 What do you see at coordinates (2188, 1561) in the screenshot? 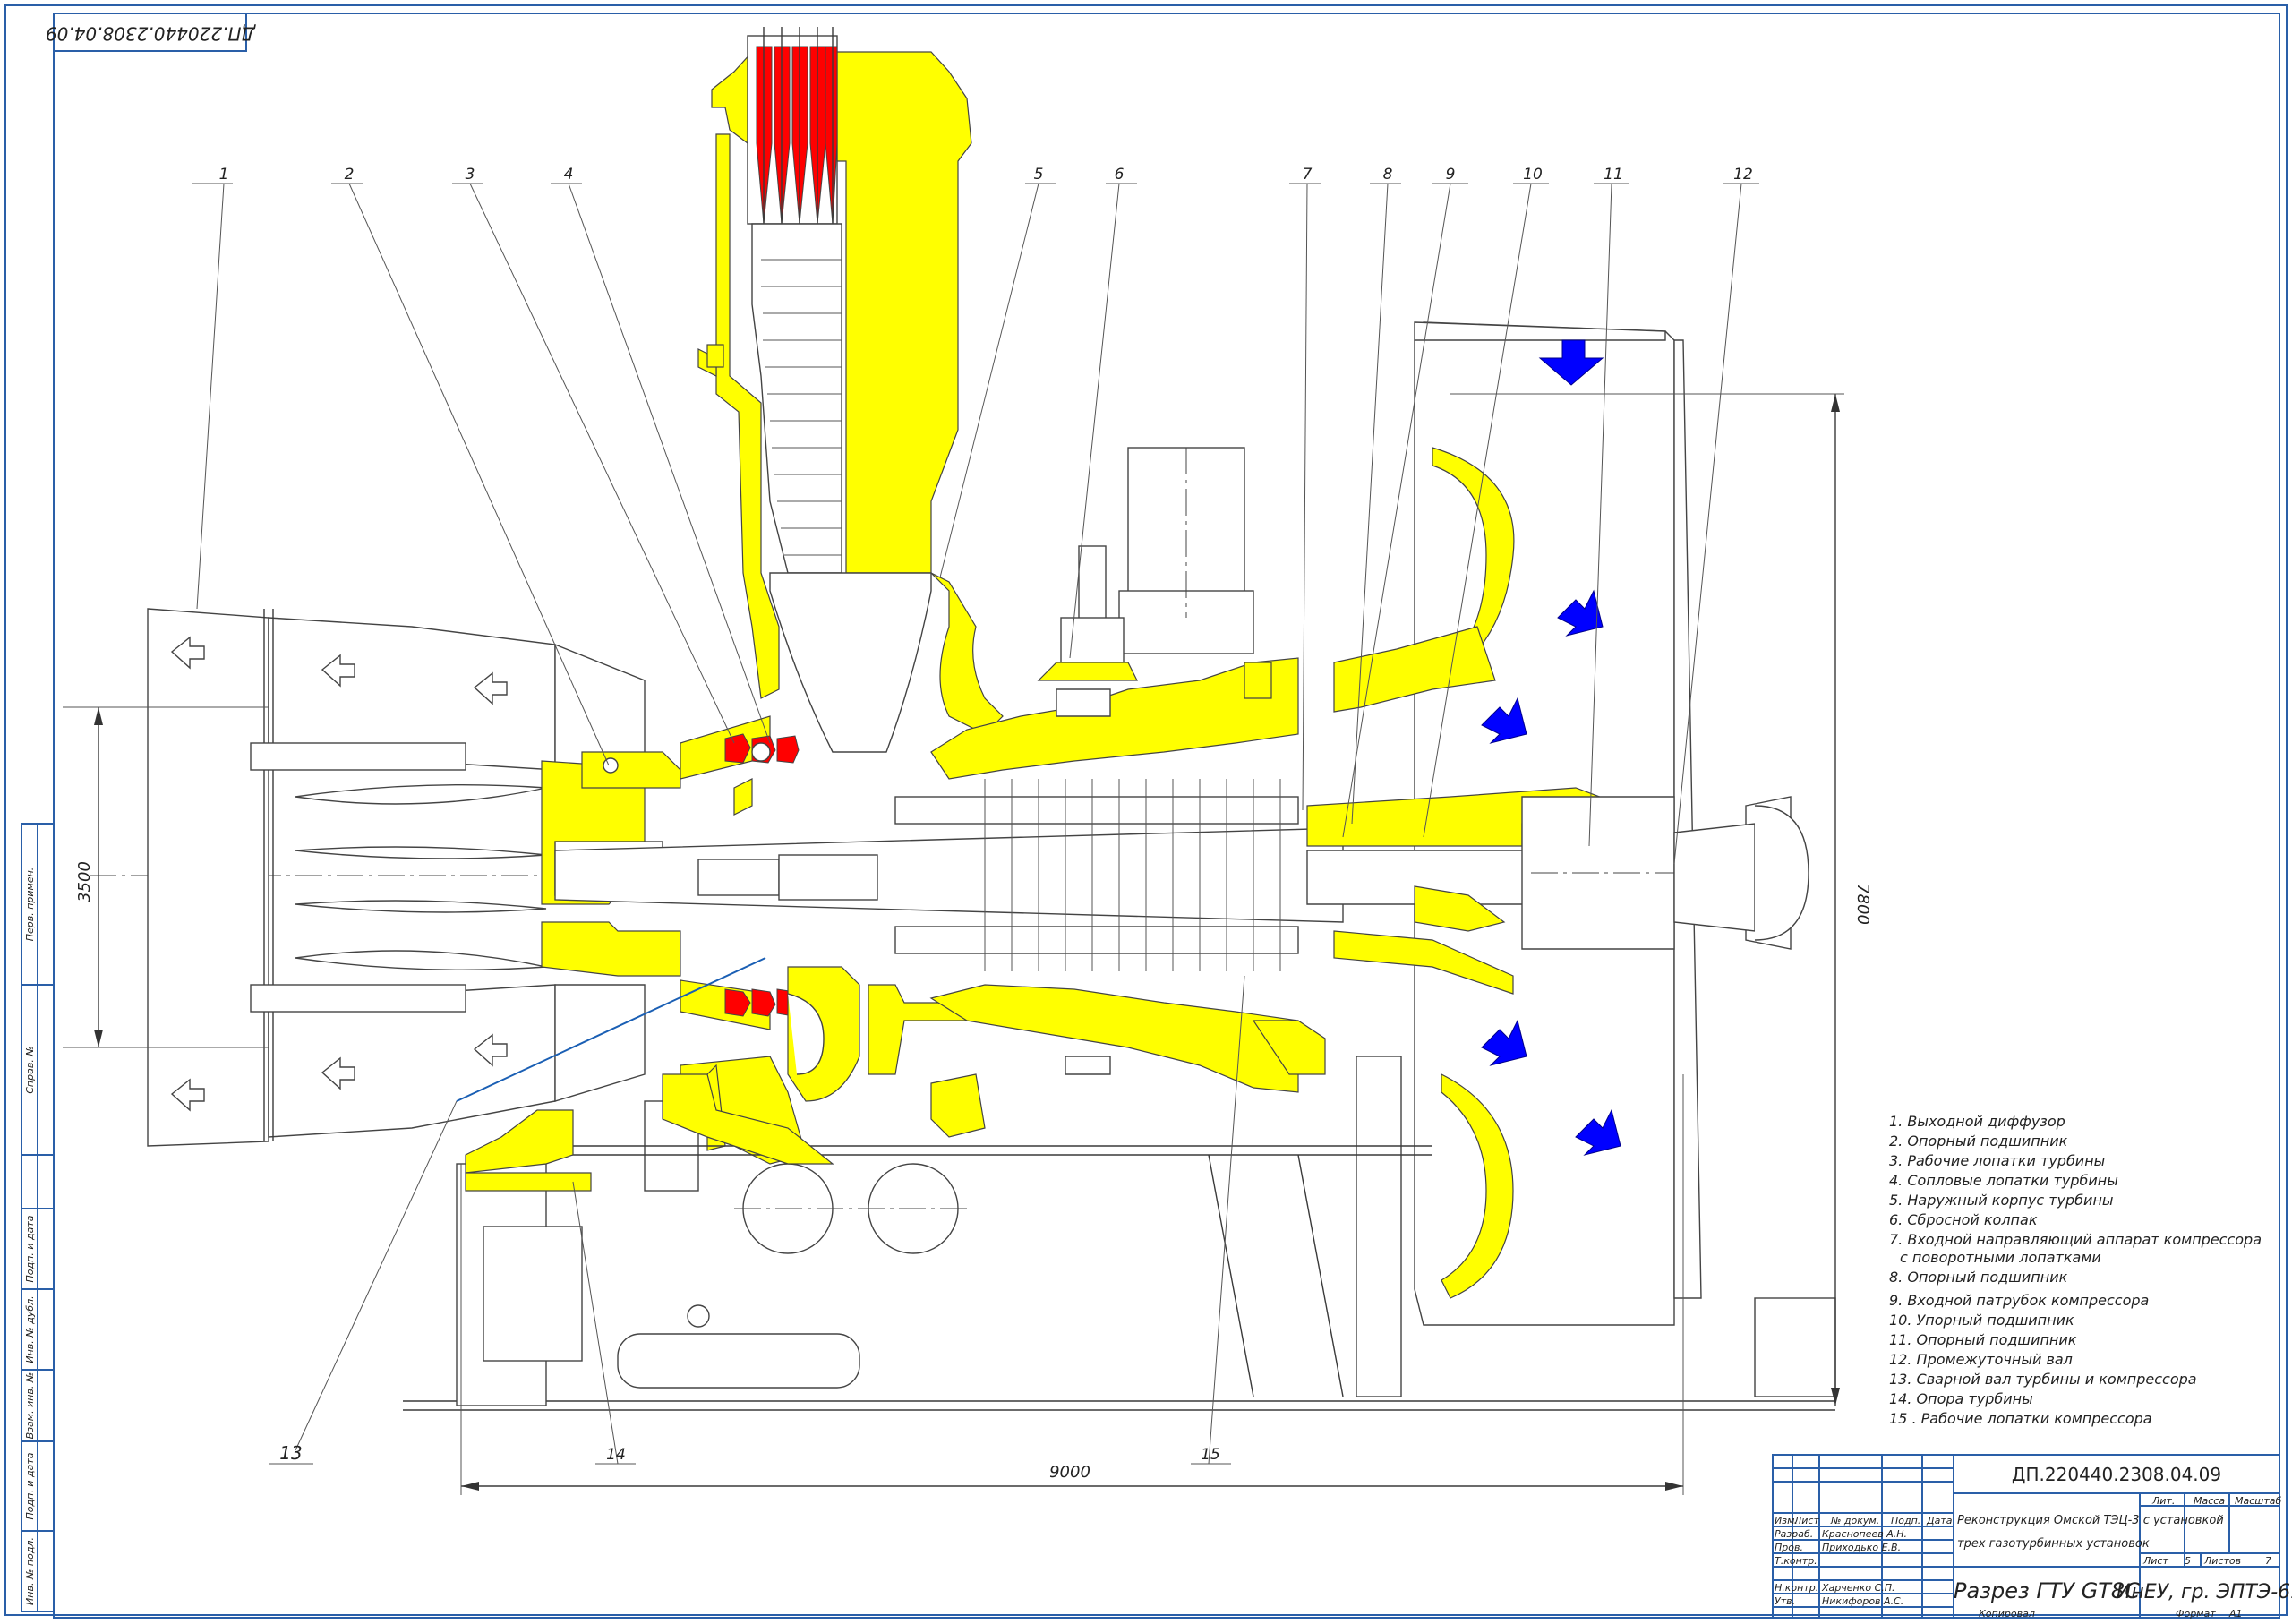
I see `tb-sheet-value: 5` at bounding box center [2188, 1561].